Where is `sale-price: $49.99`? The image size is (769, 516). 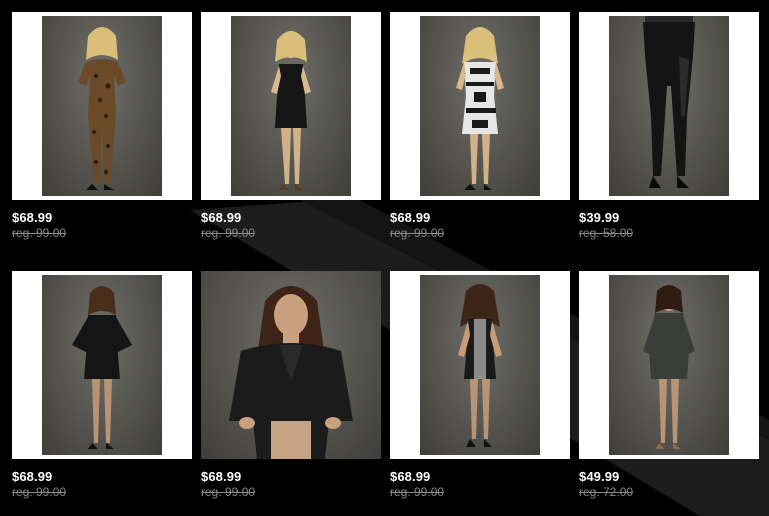 sale-price: $49.99 is located at coordinates (599, 476).